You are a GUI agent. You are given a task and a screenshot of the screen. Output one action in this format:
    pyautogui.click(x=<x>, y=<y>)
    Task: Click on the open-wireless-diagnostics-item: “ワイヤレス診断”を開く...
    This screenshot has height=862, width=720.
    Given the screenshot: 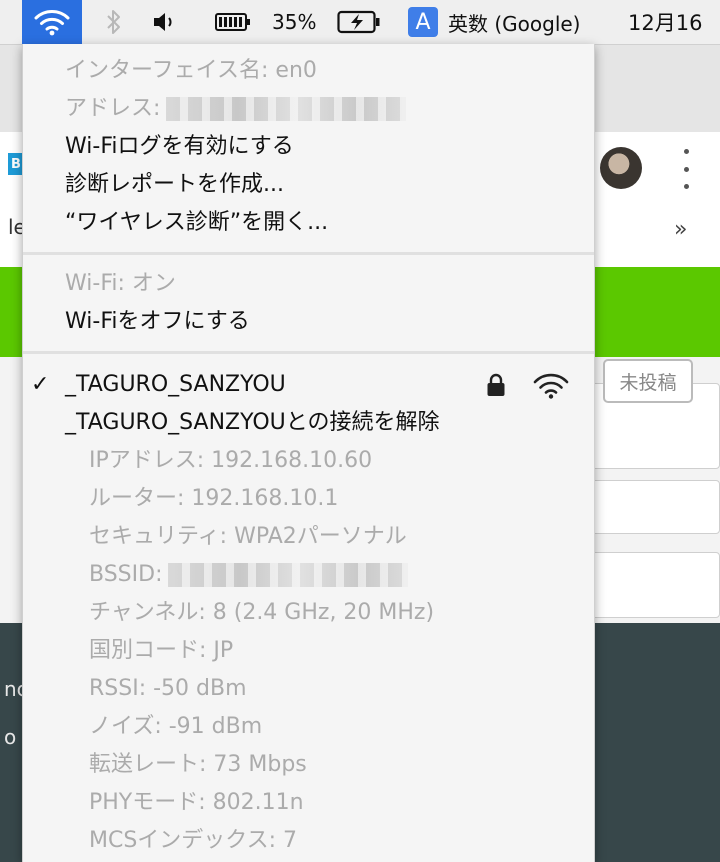 What is the action you would take?
    pyautogui.click(x=308, y=223)
    